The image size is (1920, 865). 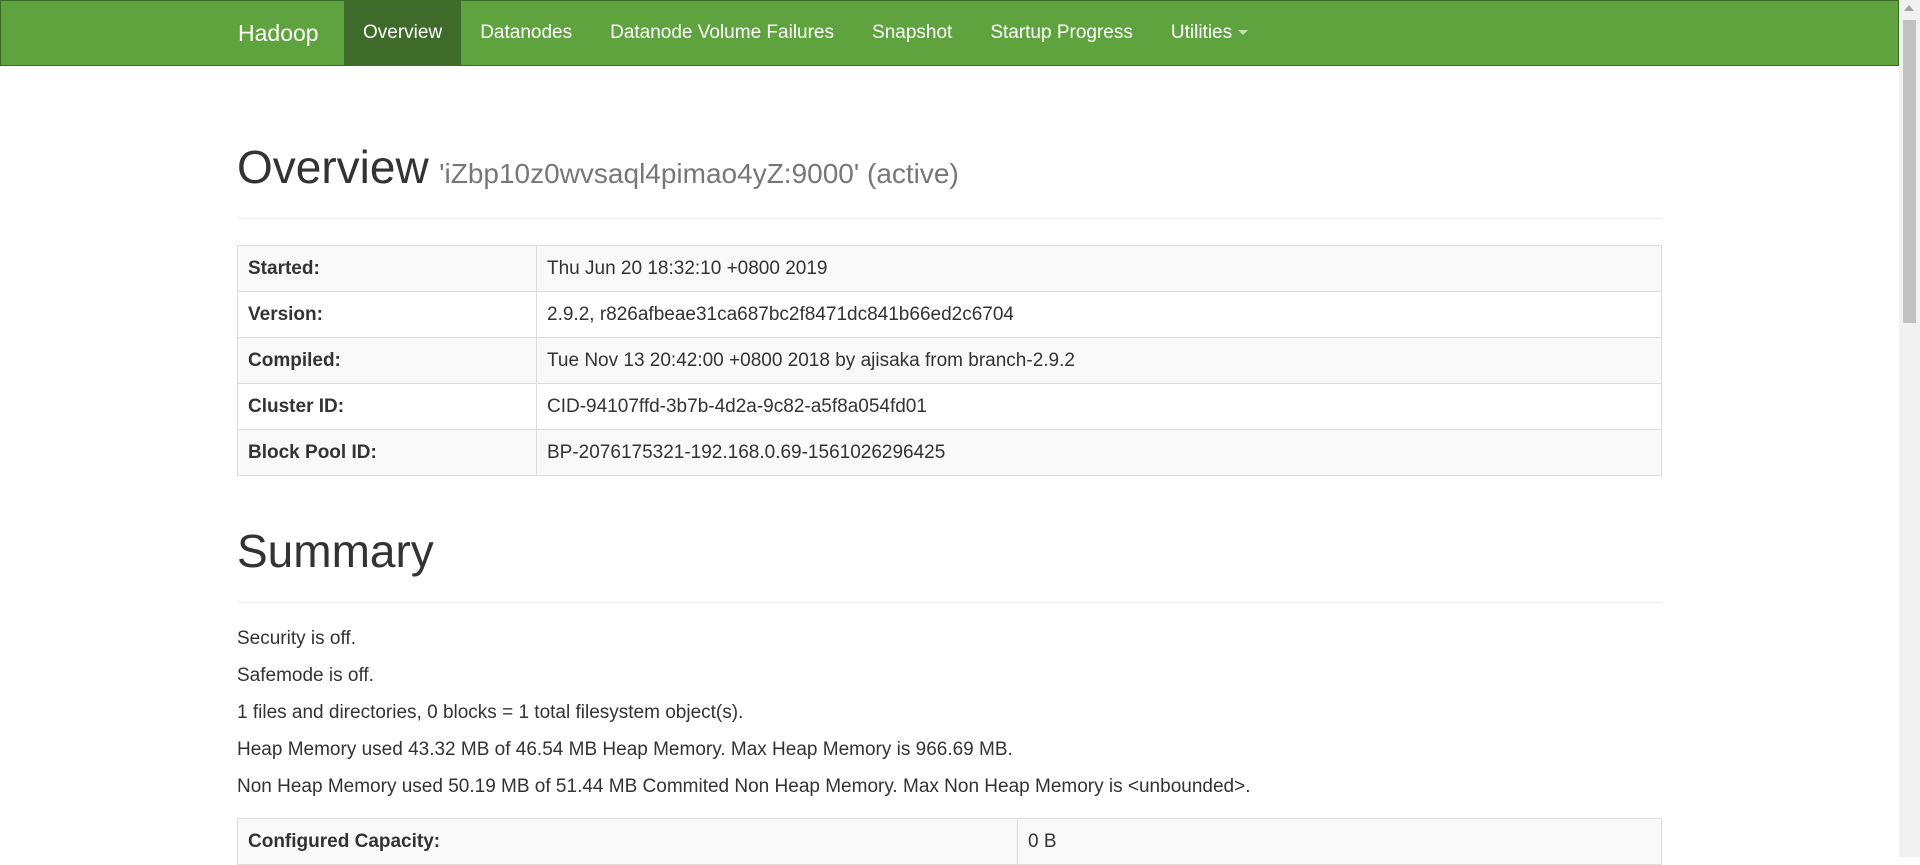 I want to click on nav-snapshot: Snapshot, so click(x=912, y=33).